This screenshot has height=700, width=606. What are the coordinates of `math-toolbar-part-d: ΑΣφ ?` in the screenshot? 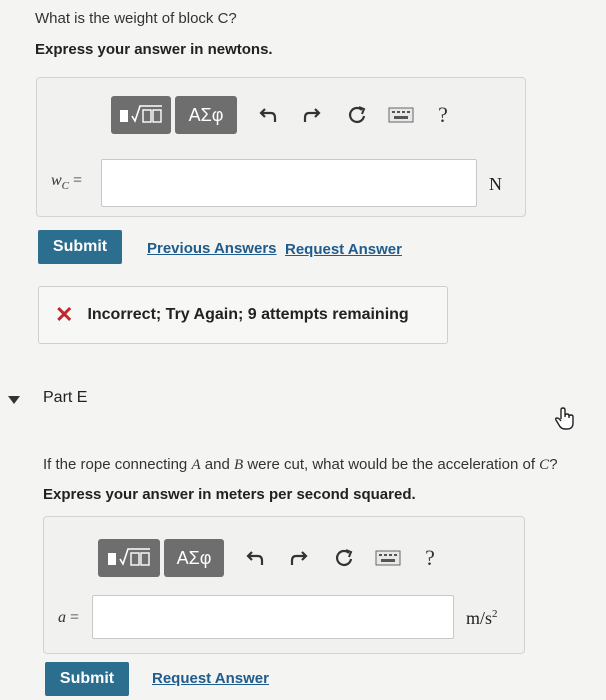 It's located at (284, 115).